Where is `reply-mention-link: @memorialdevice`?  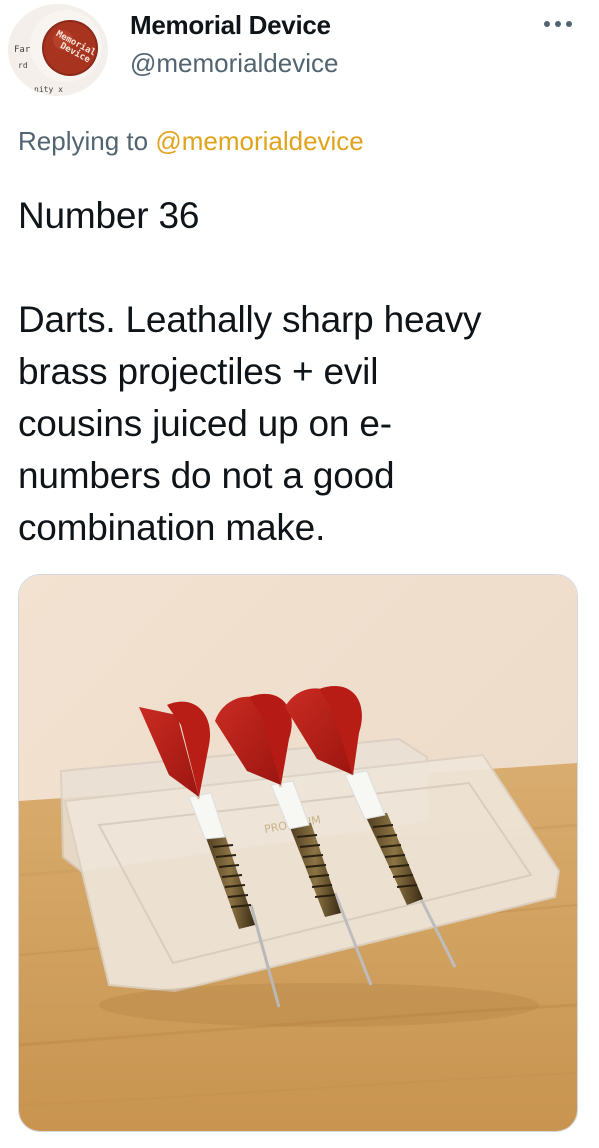 reply-mention-link: @memorialdevice is located at coordinates (259, 141).